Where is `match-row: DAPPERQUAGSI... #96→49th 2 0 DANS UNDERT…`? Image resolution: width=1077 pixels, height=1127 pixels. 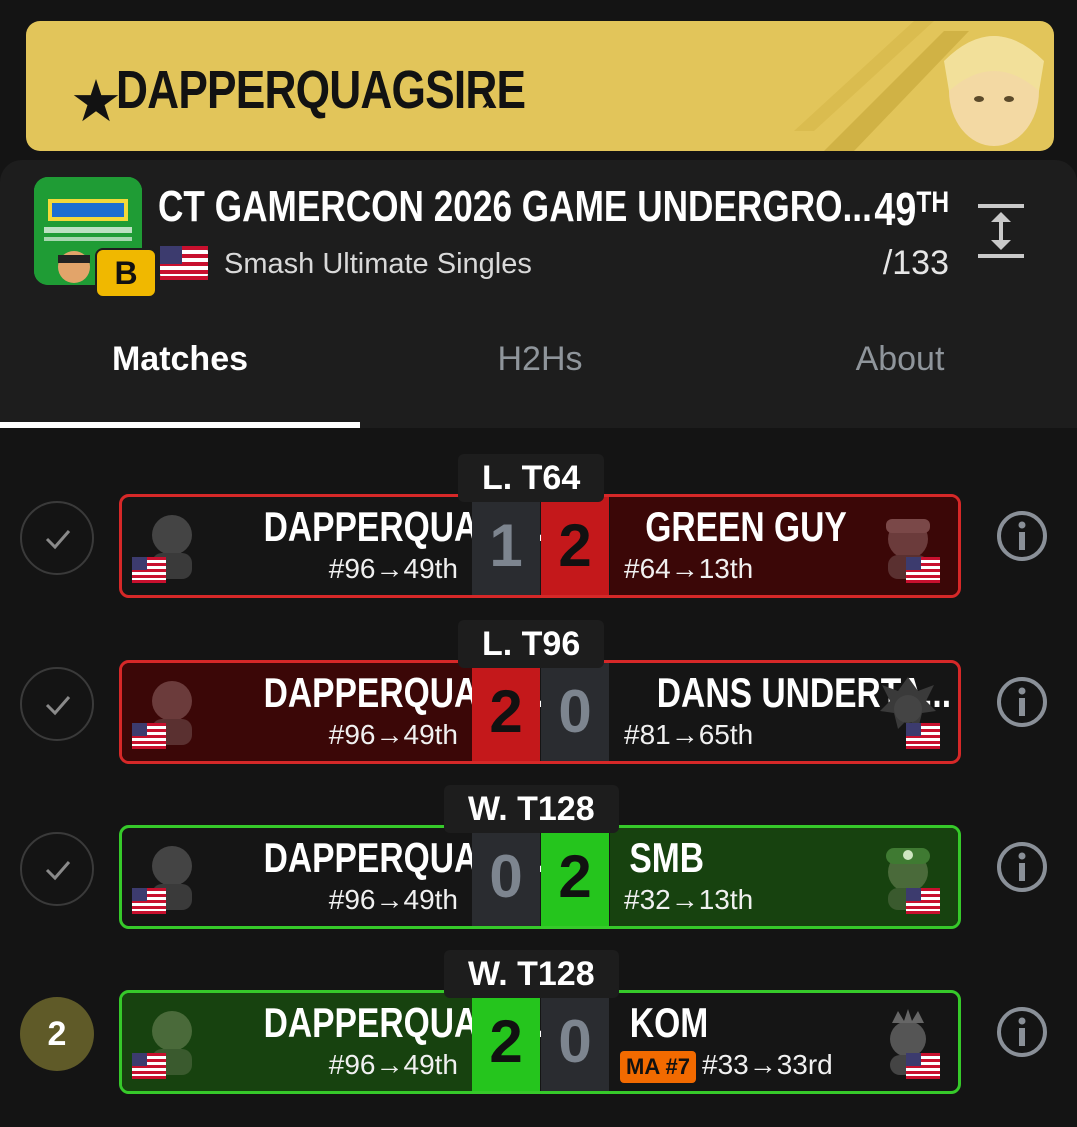 match-row: DAPPERQUAGSI... #96→49th 2 0 DANS UNDERT… is located at coordinates (538, 692).